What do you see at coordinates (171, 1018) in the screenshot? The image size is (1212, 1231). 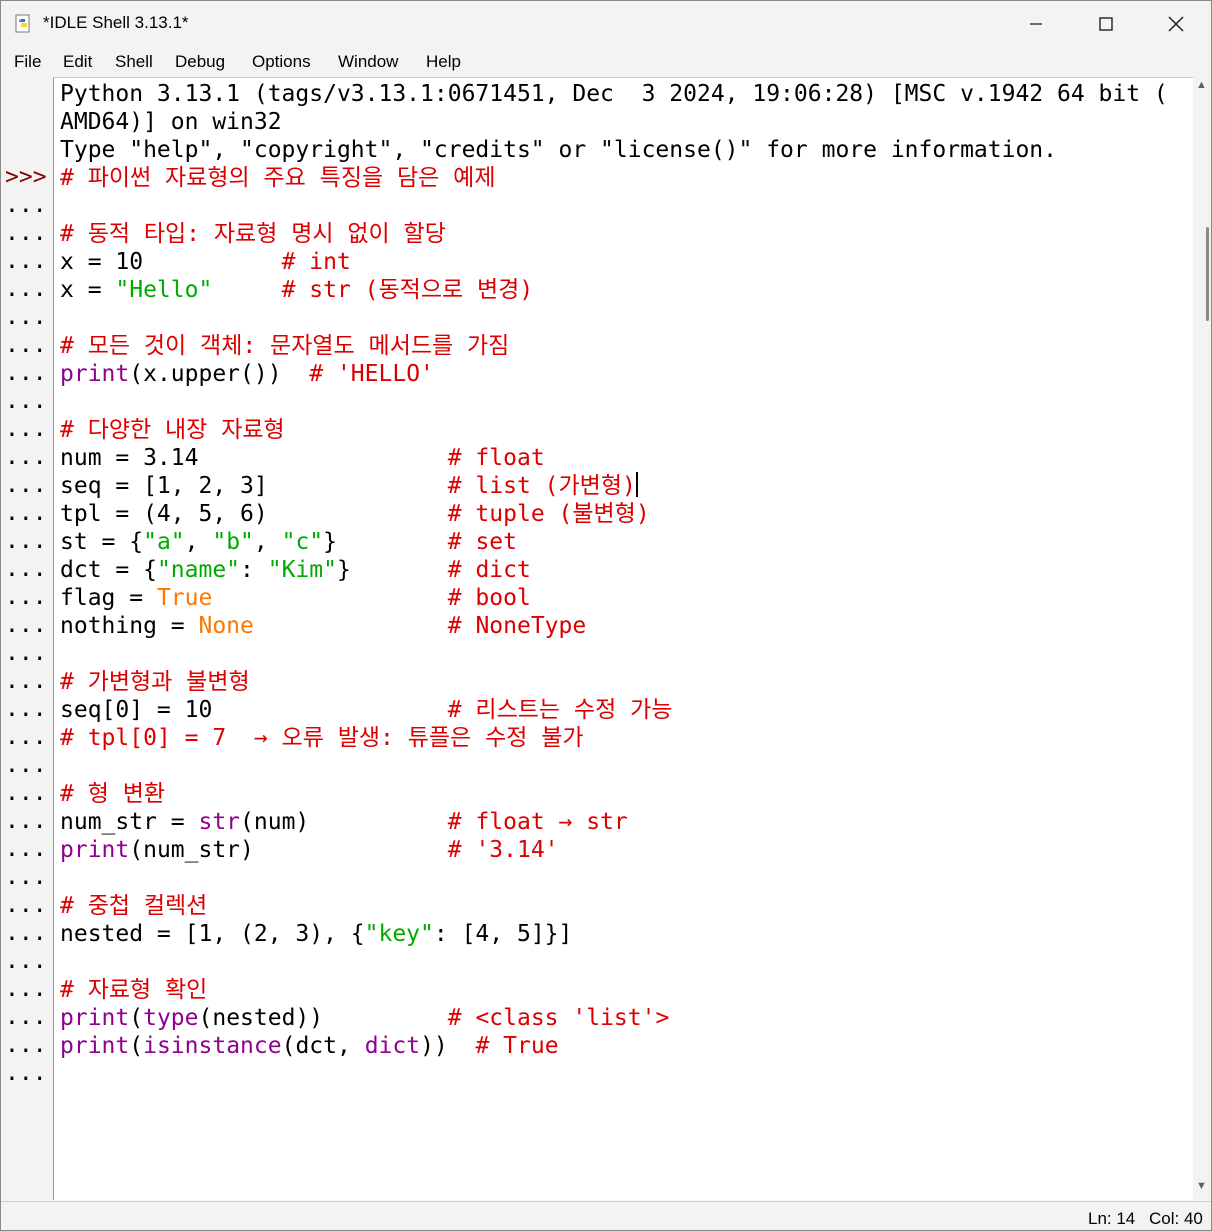 I see `code-builtin: type` at bounding box center [171, 1018].